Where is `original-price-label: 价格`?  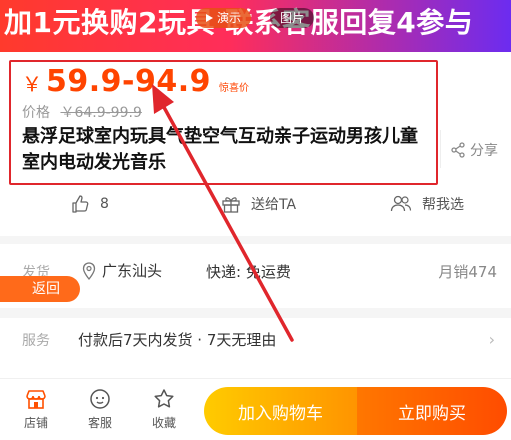 original-price-label: 价格 is located at coordinates (36, 113).